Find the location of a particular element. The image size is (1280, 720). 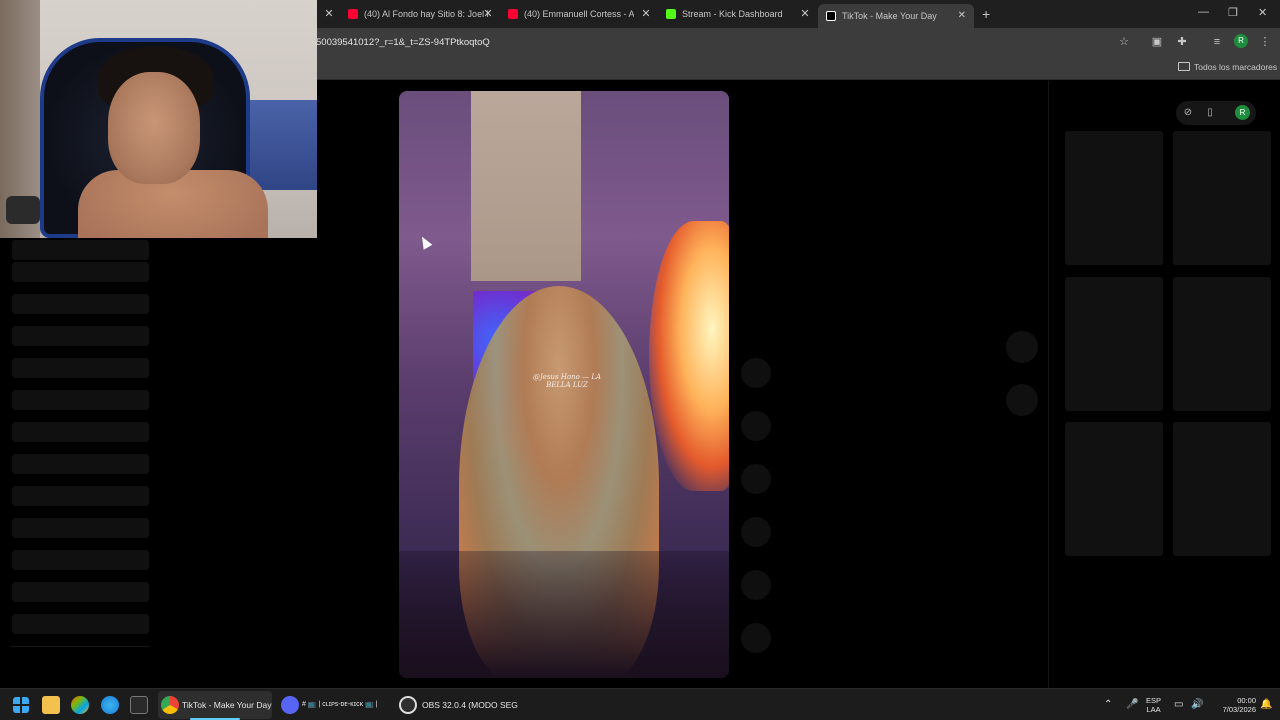

tab-emmanuell-cortess: (40) Emmanuell Cortess - Amo is located at coordinates (571, 14).